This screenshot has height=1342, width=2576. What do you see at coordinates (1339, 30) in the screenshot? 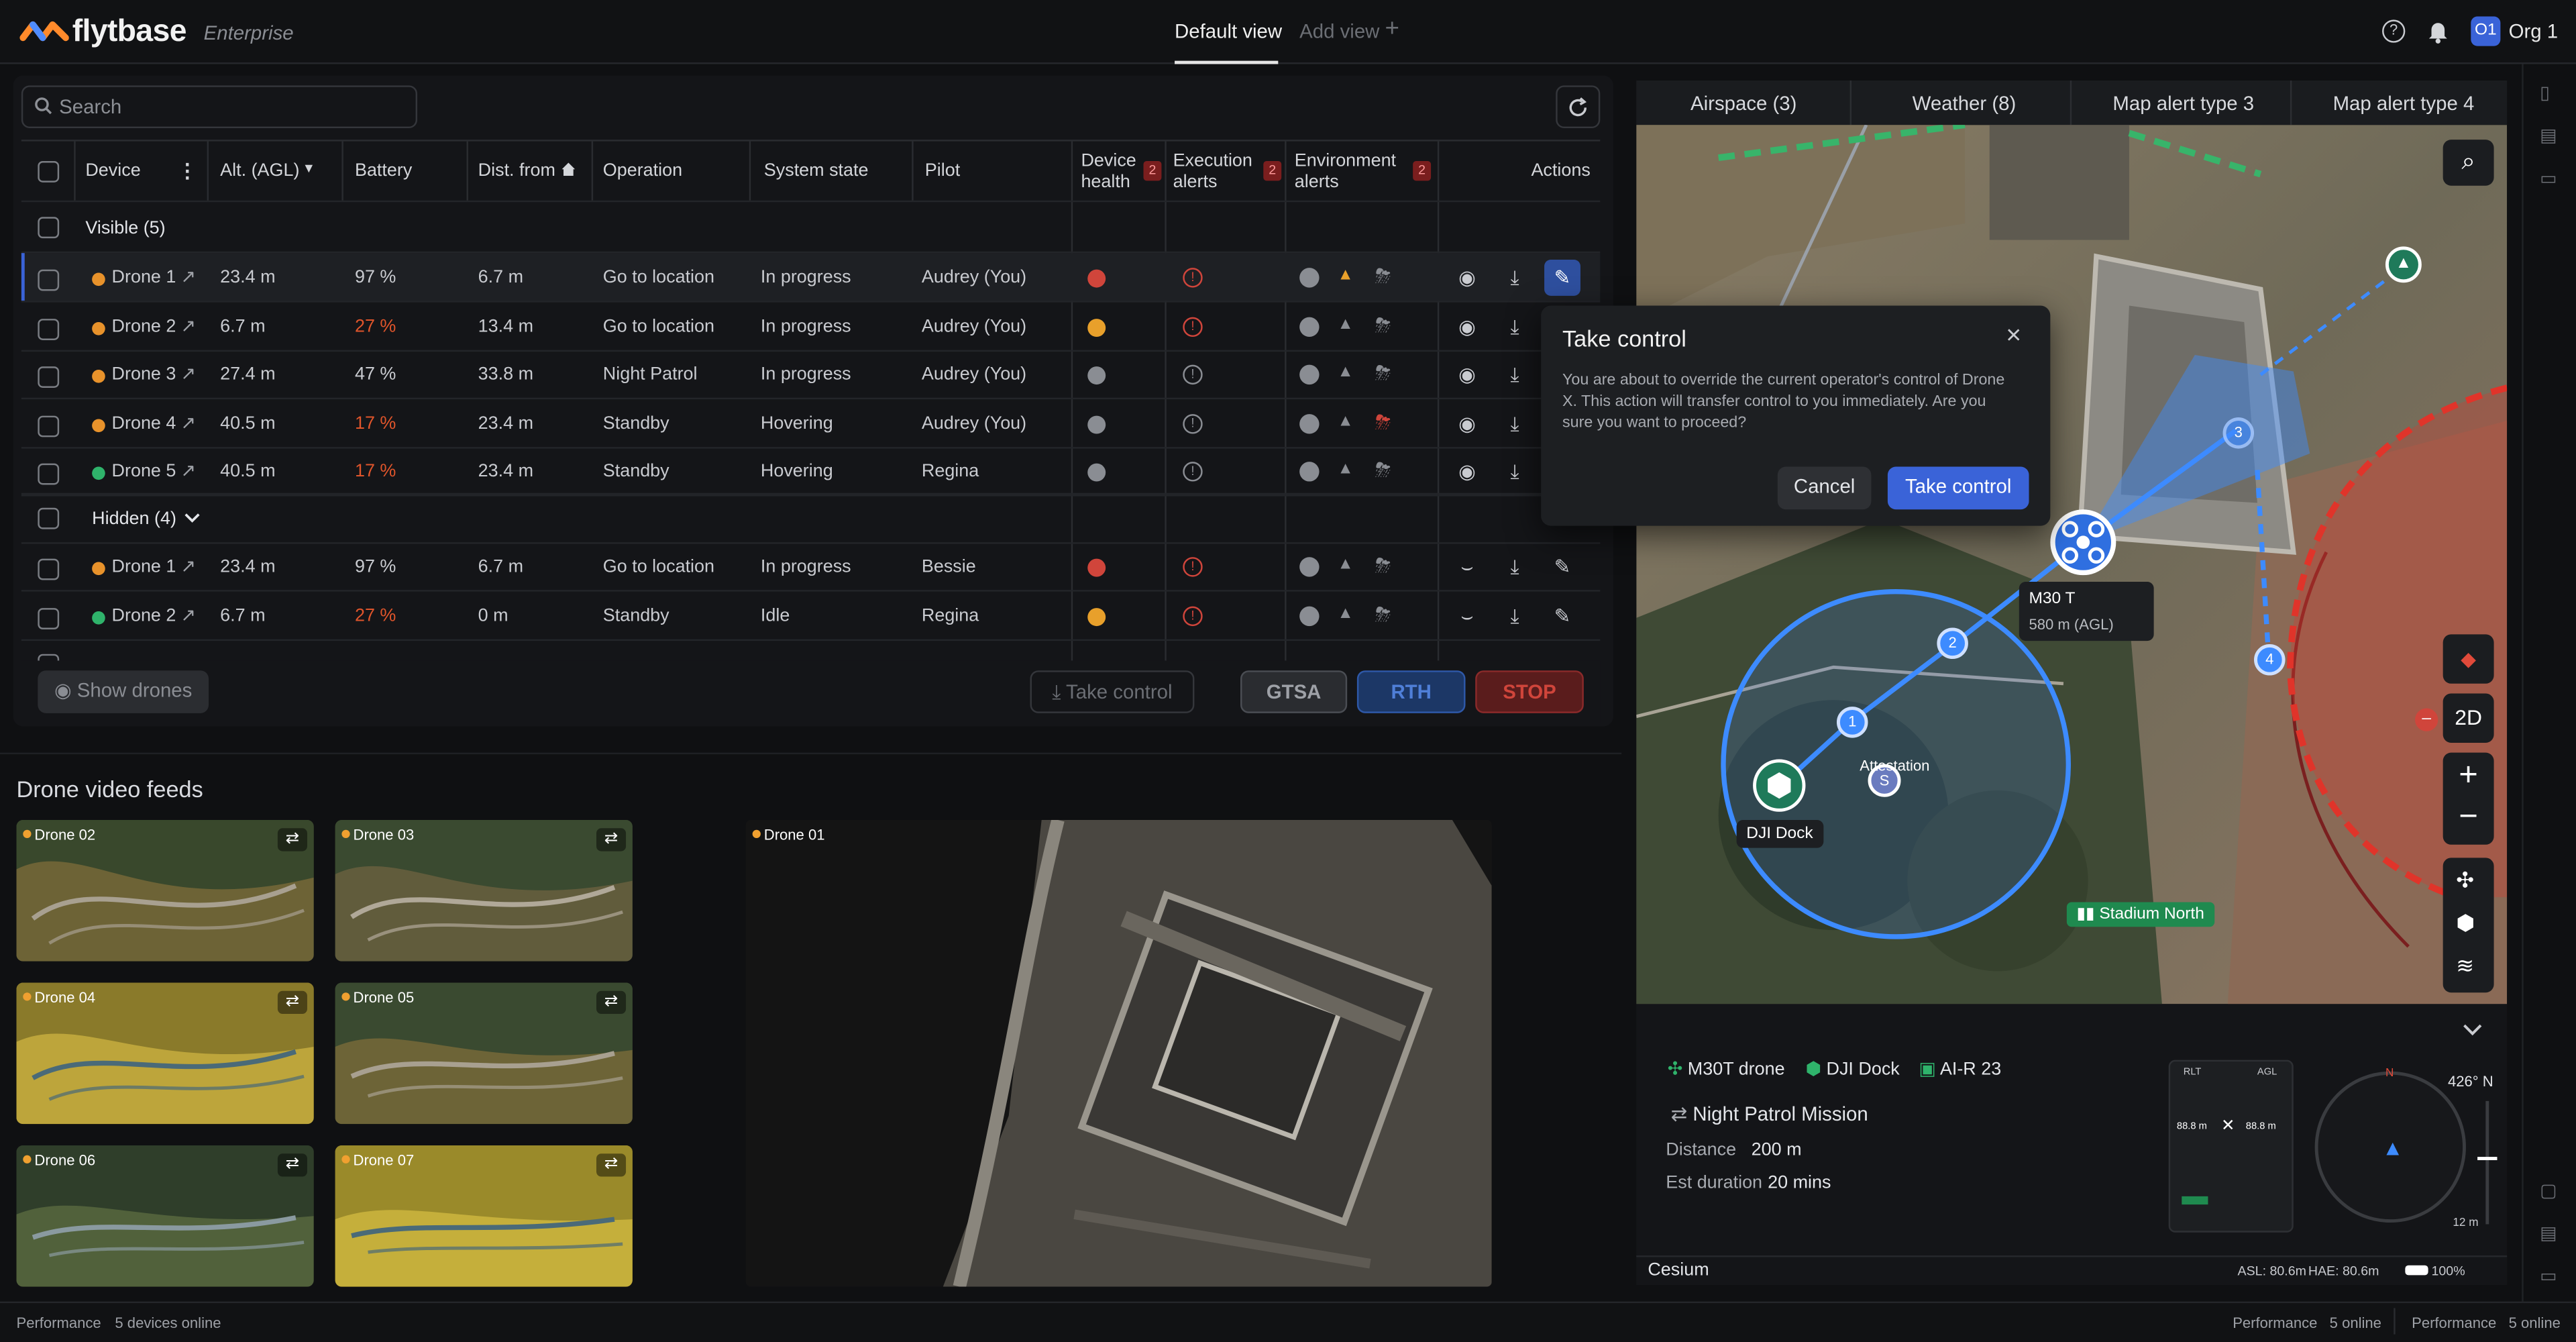
I see `tab-add-view: Add view` at bounding box center [1339, 30].